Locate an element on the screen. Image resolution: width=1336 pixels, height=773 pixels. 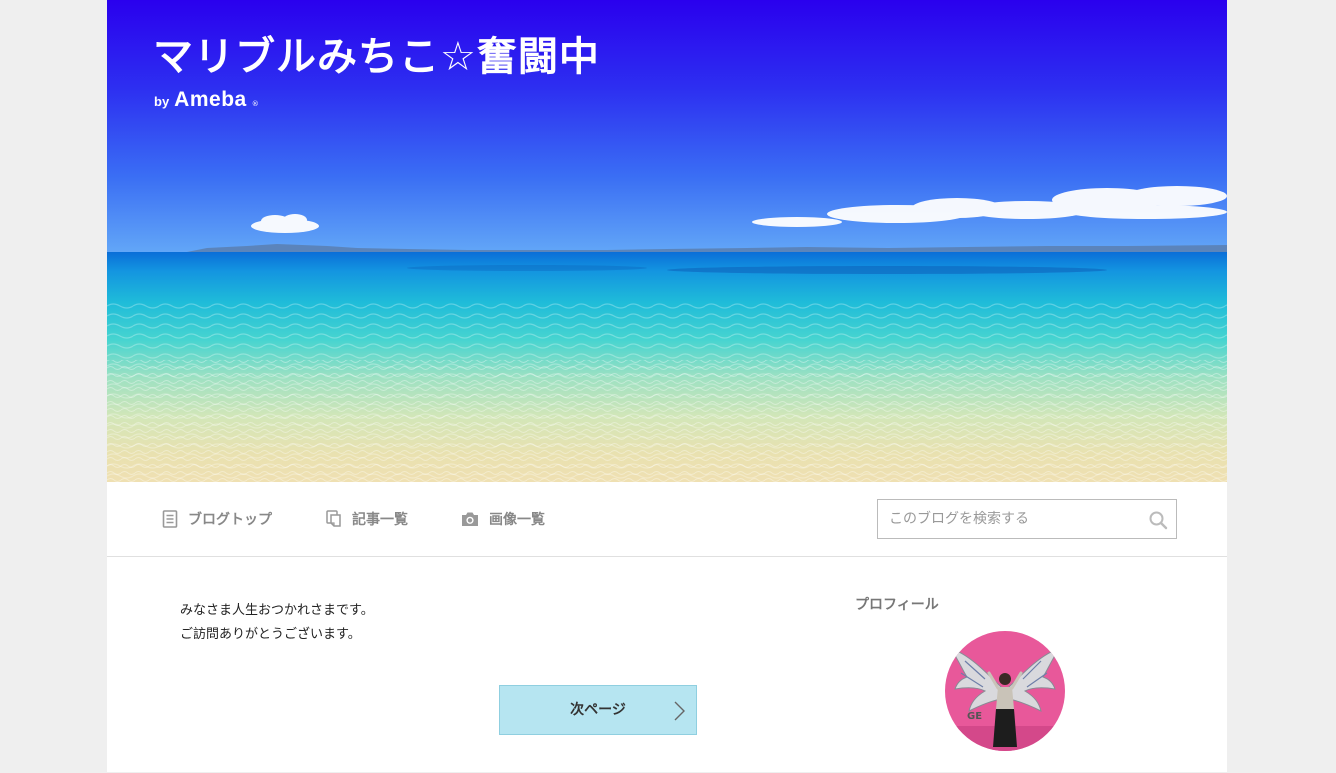
search-input is located at coordinates (1008, 519).